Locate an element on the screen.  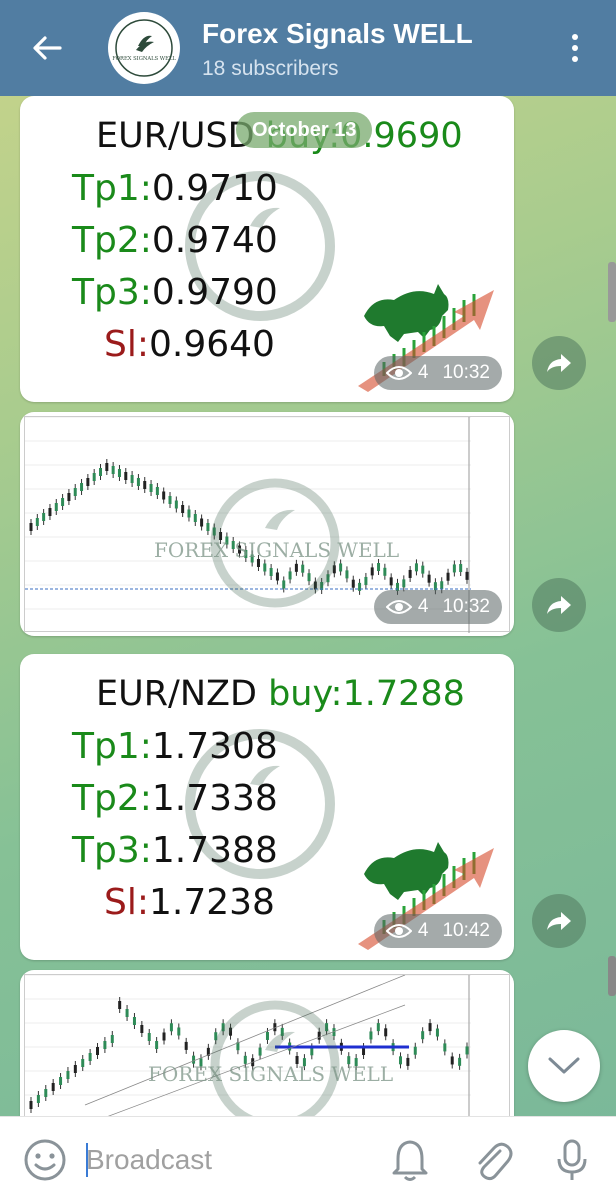
sl-value: 1.7238 is located at coordinates (211, 902).